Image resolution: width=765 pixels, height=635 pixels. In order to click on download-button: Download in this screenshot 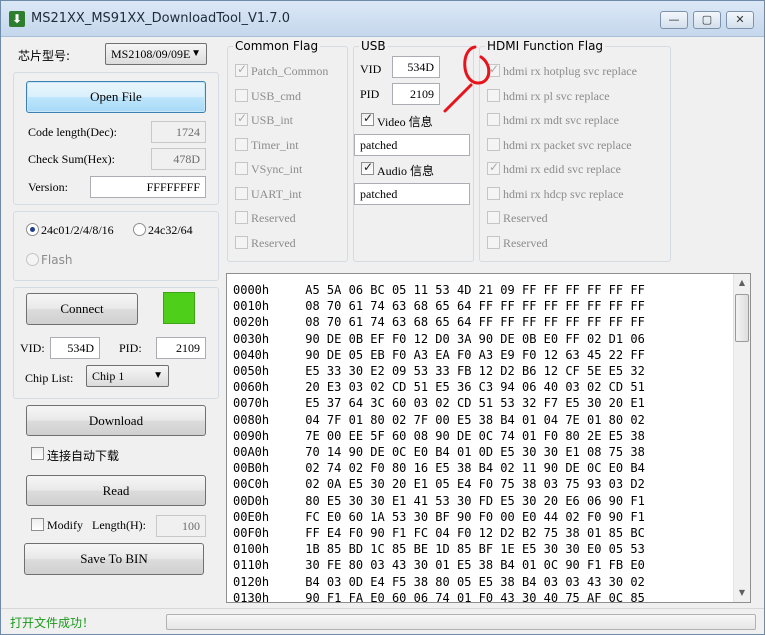, I will do `click(116, 420)`.